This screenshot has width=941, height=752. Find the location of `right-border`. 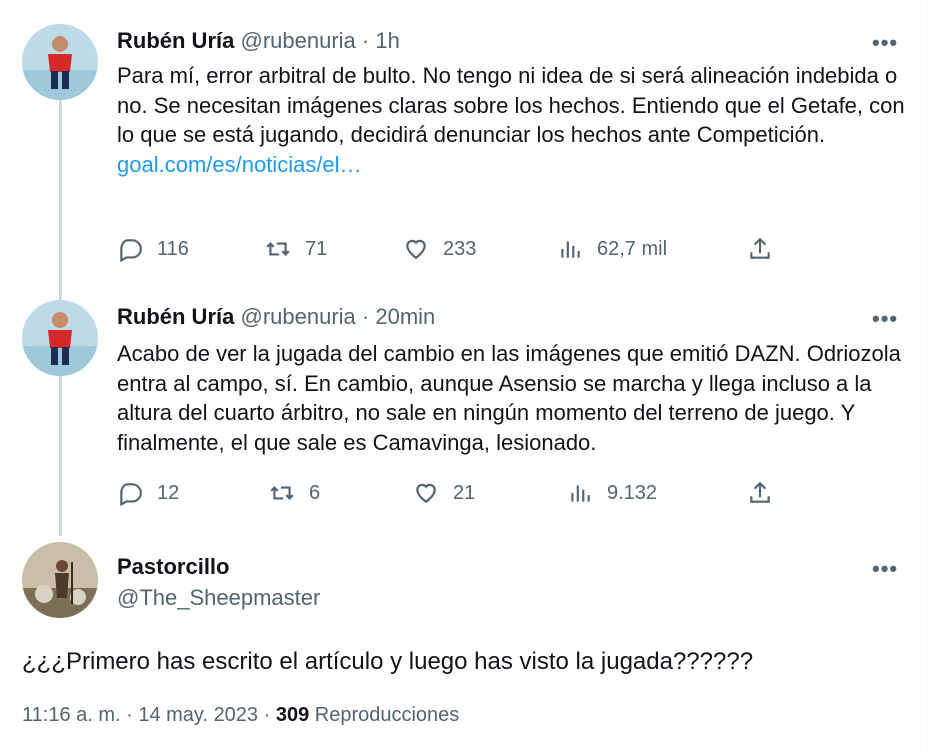

right-border is located at coordinates (933, 376).